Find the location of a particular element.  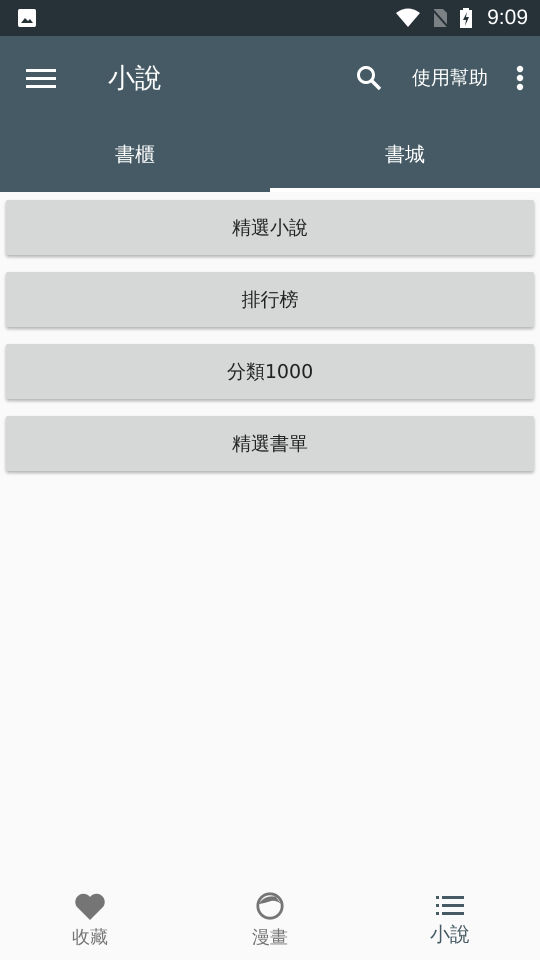

menu-button is located at coordinates (41, 78).